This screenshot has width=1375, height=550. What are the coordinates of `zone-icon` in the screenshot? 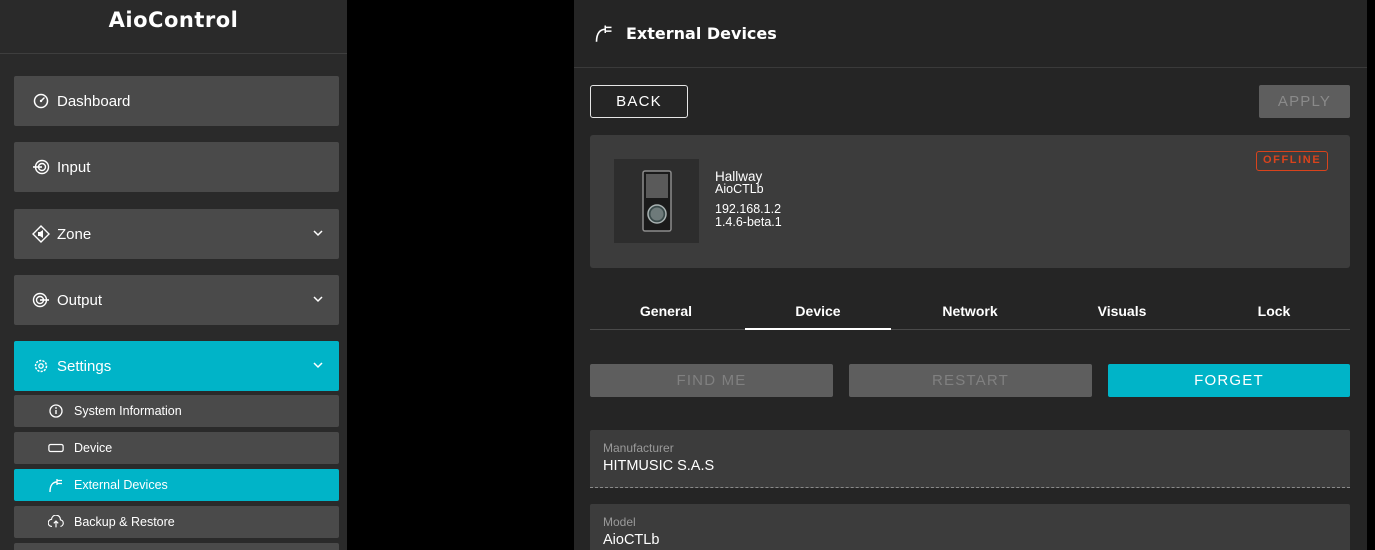 It's located at (41, 234).